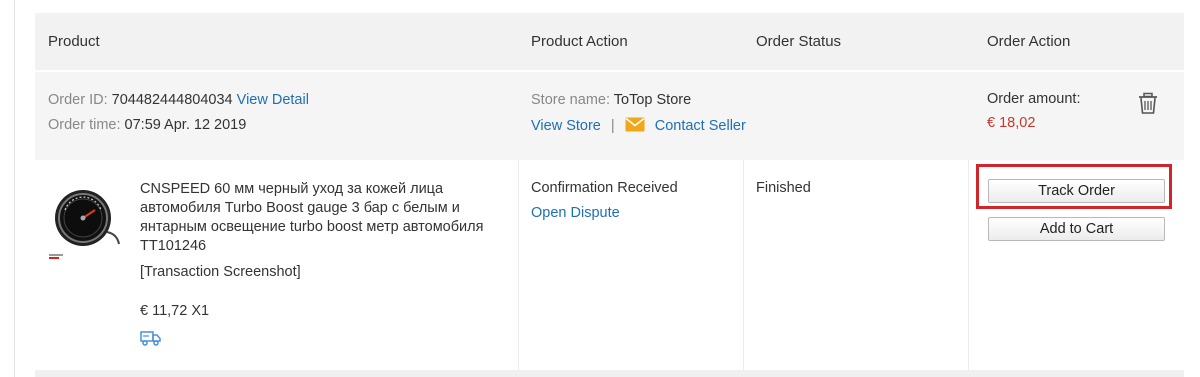 This screenshot has height=377, width=1200. I want to click on order-time-label: Order time:, so click(84, 125).